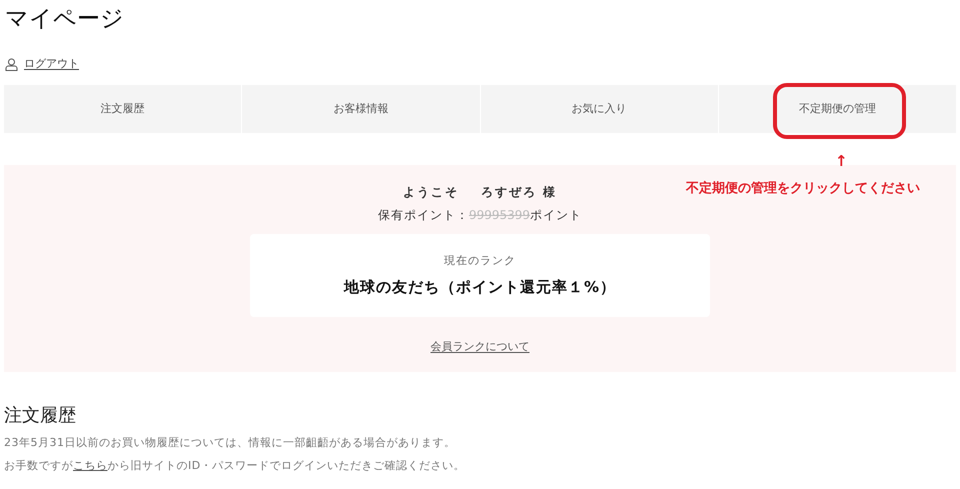 The image size is (960, 489). Describe the element at coordinates (123, 109) in the screenshot. I see `nav-tab: 注文履歴` at that location.